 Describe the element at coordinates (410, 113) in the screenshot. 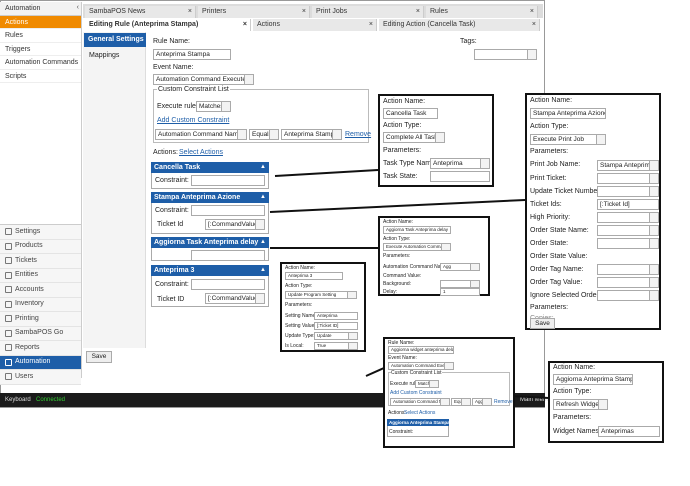

I see `action-name-field: Cancella Task` at that location.